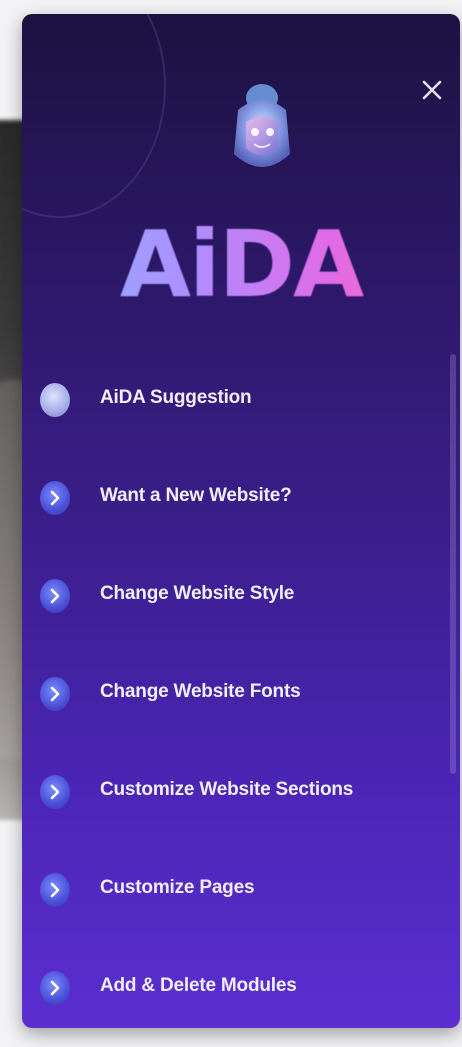 The height and width of the screenshot is (1047, 462). I want to click on menu-item-label: AiDA Suggestion, so click(176, 397).